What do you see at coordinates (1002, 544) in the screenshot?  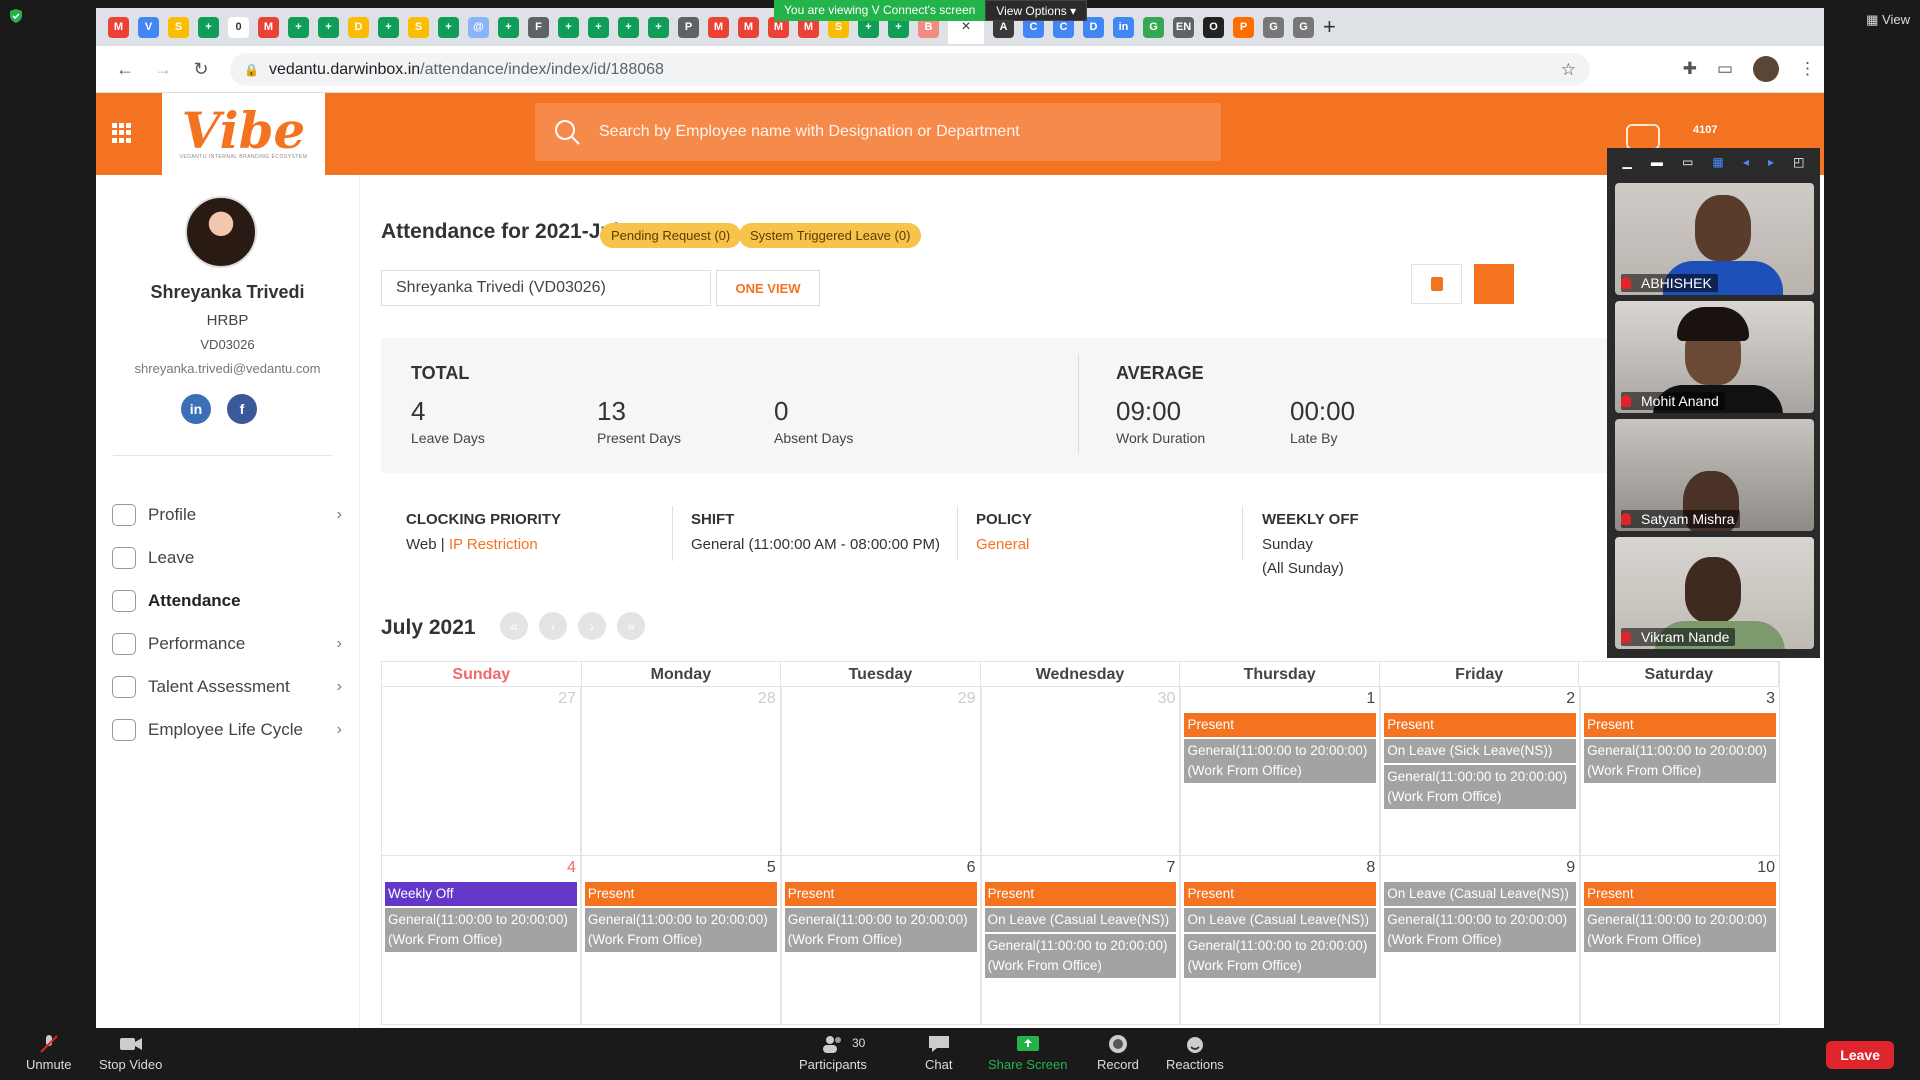 I see `policy-link: General` at bounding box center [1002, 544].